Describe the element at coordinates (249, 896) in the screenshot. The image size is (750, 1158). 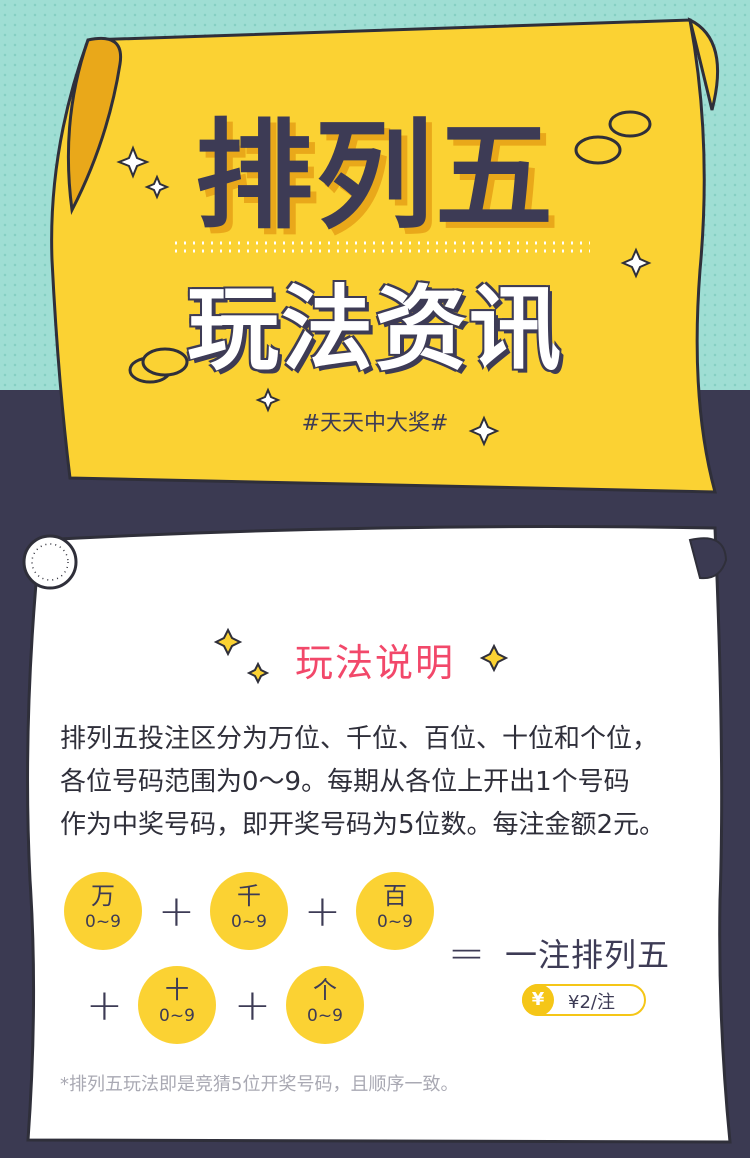
I see `position-label: 千` at that location.